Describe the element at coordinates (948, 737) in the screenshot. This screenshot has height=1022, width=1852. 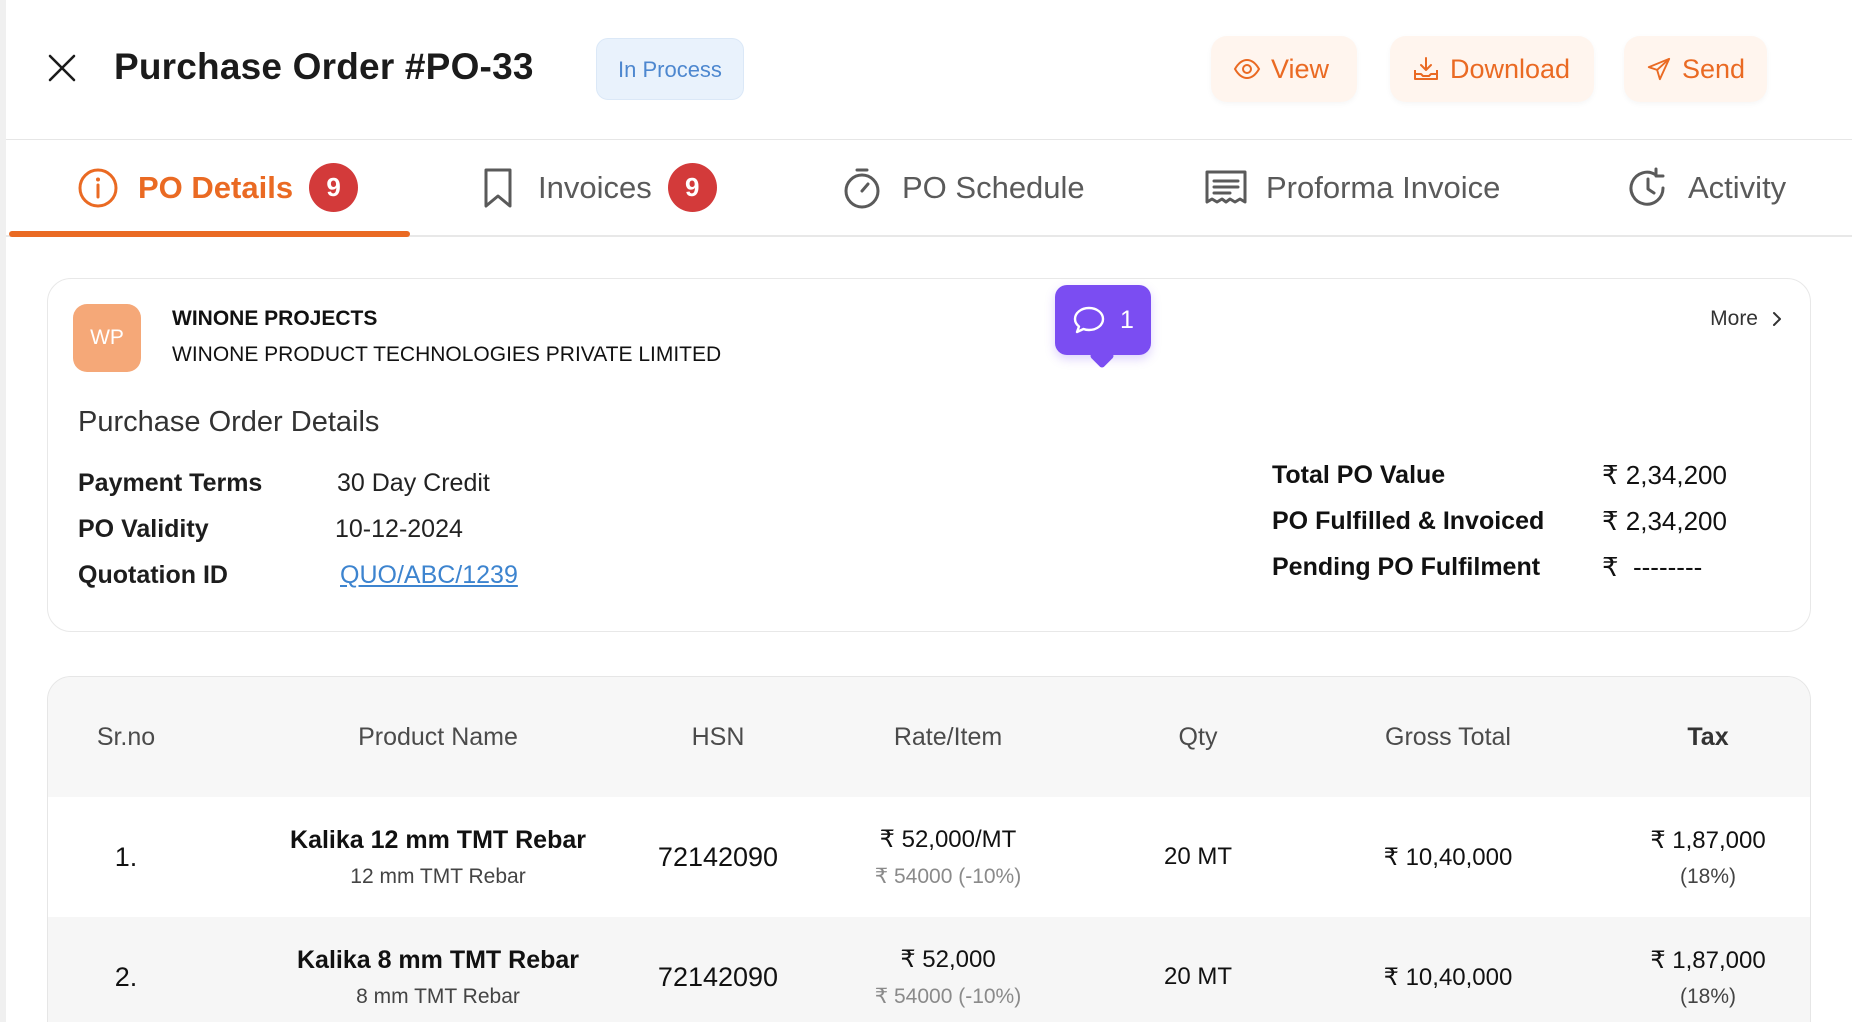
I see `col-header-rate: Rate/Item` at that location.